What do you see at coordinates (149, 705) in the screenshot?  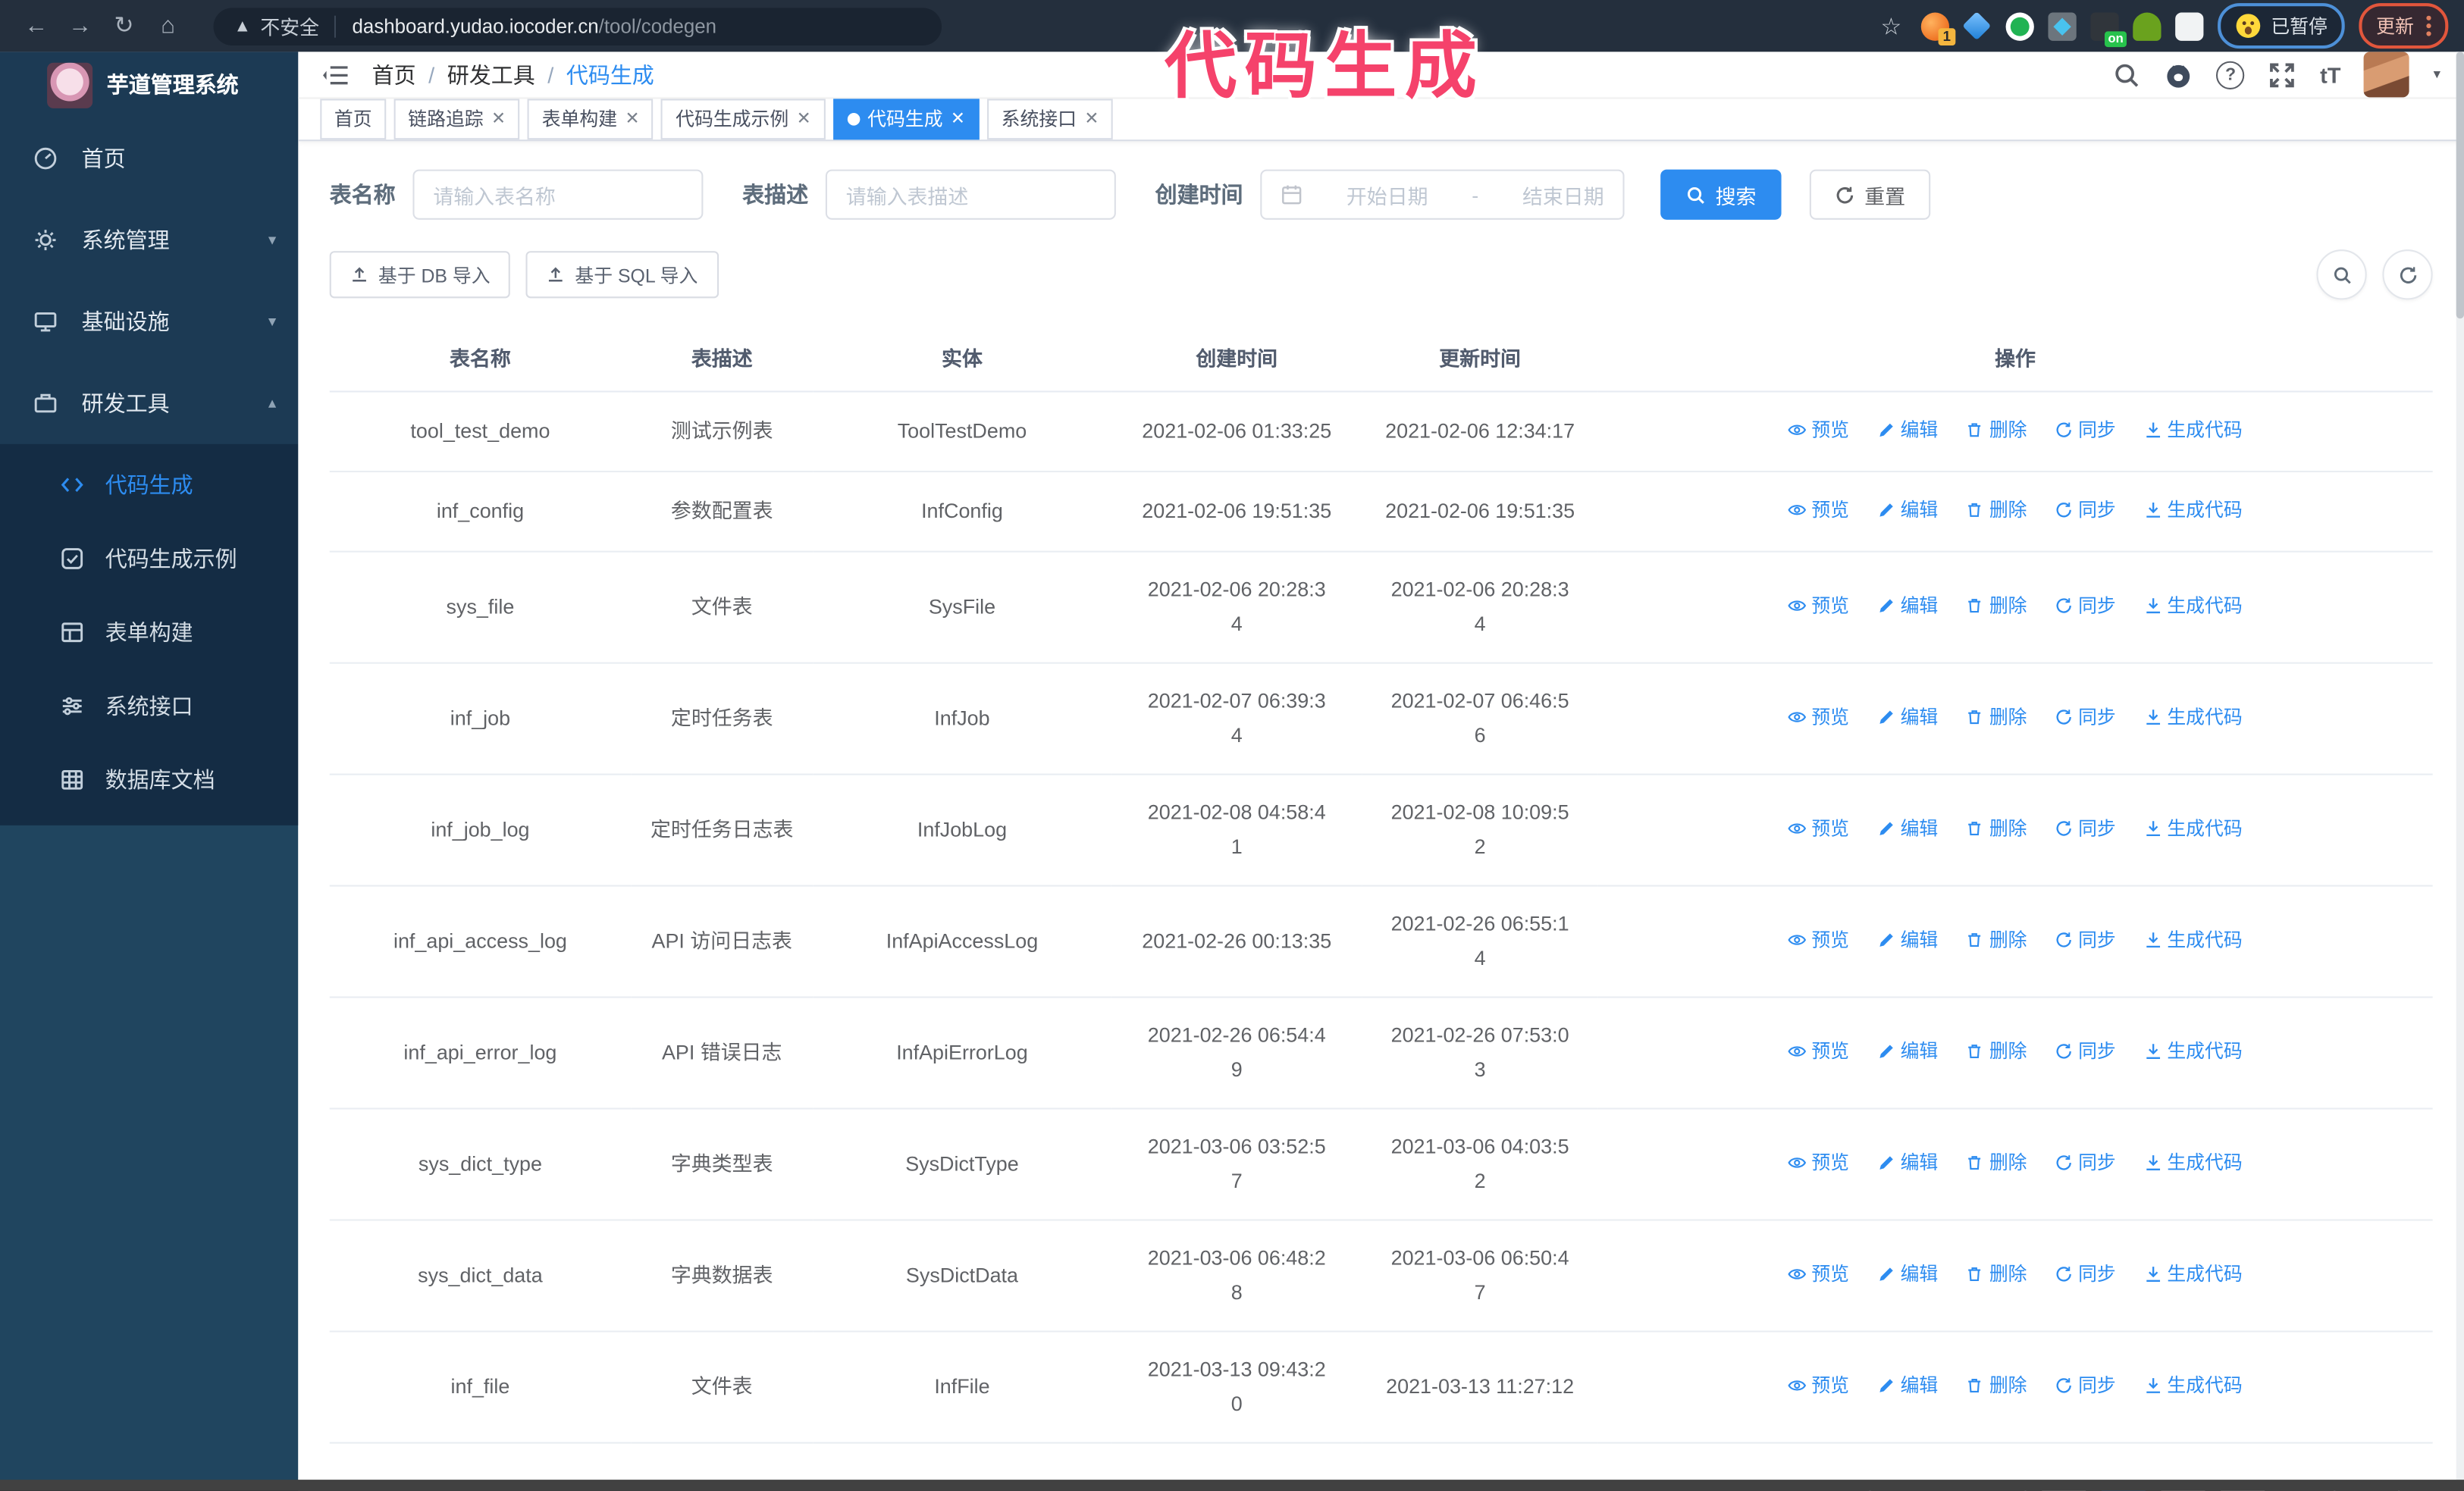 I see `sidebar-item-system-api: 系统接口` at bounding box center [149, 705].